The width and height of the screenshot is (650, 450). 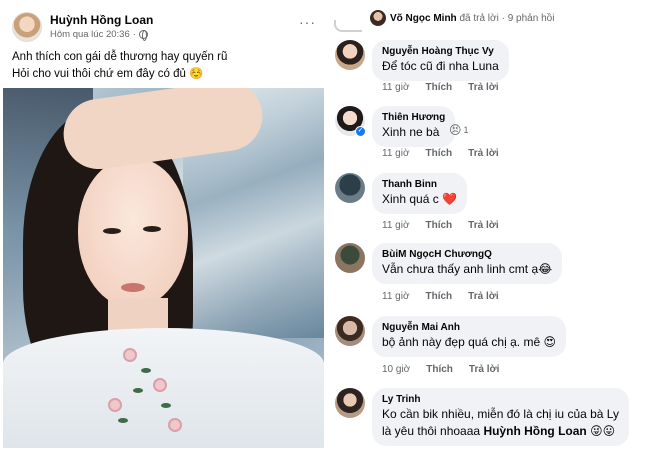 What do you see at coordinates (307, 22) in the screenshot?
I see `more-icon: ···` at bounding box center [307, 22].